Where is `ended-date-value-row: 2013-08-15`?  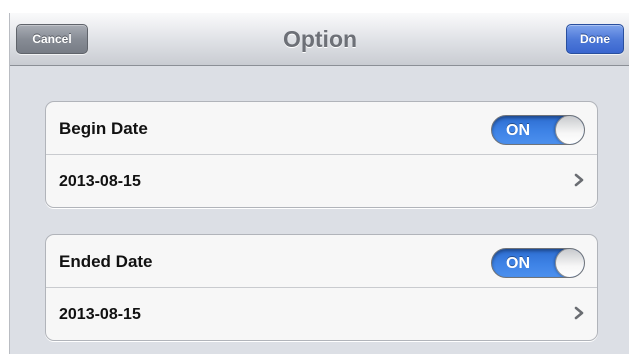 ended-date-value-row: 2013-08-15 is located at coordinates (321, 314).